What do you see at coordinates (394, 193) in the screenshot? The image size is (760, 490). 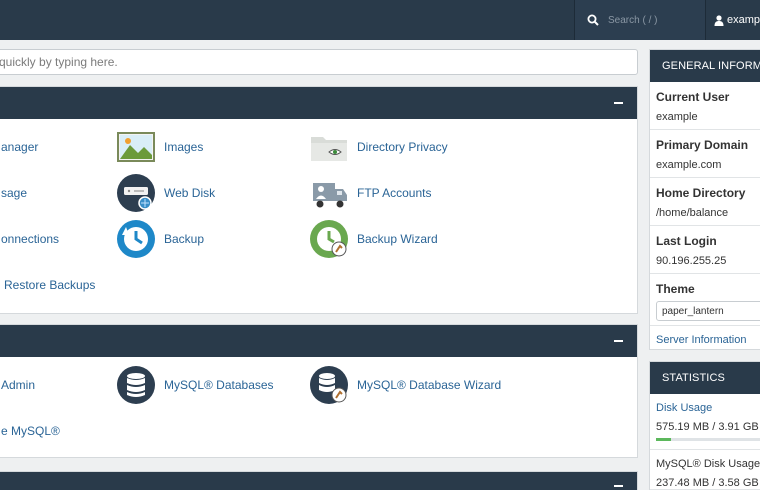 I see `ftp-accounts-label: FTP Accounts` at bounding box center [394, 193].